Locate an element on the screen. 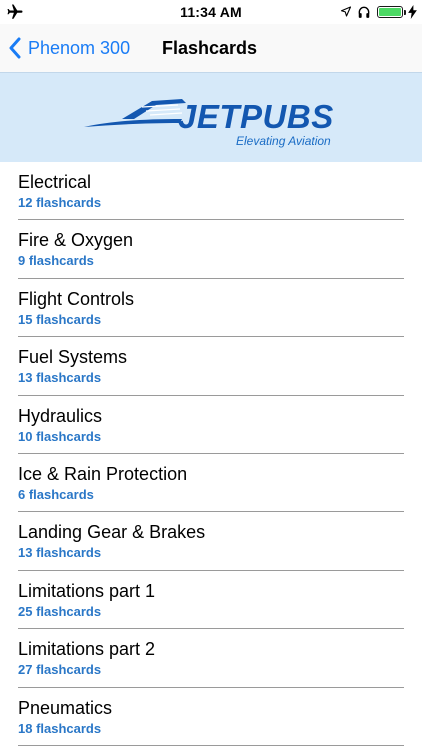 This screenshot has height=750, width=422. list-item: Landing Gear & Brakes 13 flashcards is located at coordinates (211, 541).